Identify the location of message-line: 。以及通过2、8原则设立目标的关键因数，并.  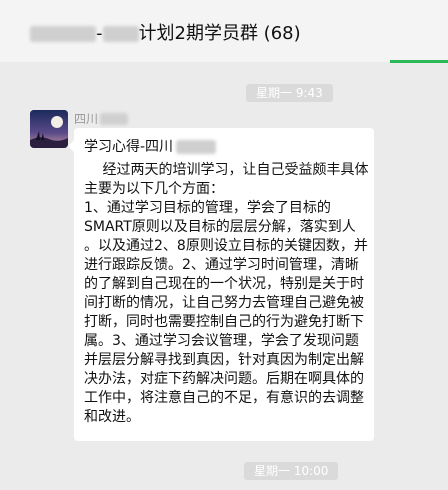
(226, 246).